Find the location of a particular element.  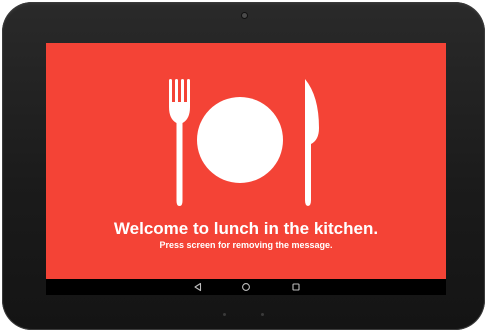

recents-square-icon is located at coordinates (296, 287).